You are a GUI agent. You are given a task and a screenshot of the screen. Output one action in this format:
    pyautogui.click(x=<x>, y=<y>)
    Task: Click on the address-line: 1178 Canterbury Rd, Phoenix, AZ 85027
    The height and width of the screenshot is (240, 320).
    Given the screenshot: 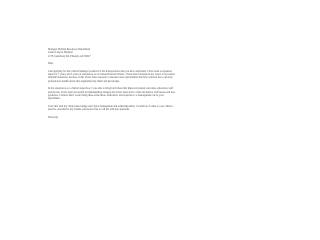 What is the action you would take?
    pyautogui.click(x=69, y=56)
    